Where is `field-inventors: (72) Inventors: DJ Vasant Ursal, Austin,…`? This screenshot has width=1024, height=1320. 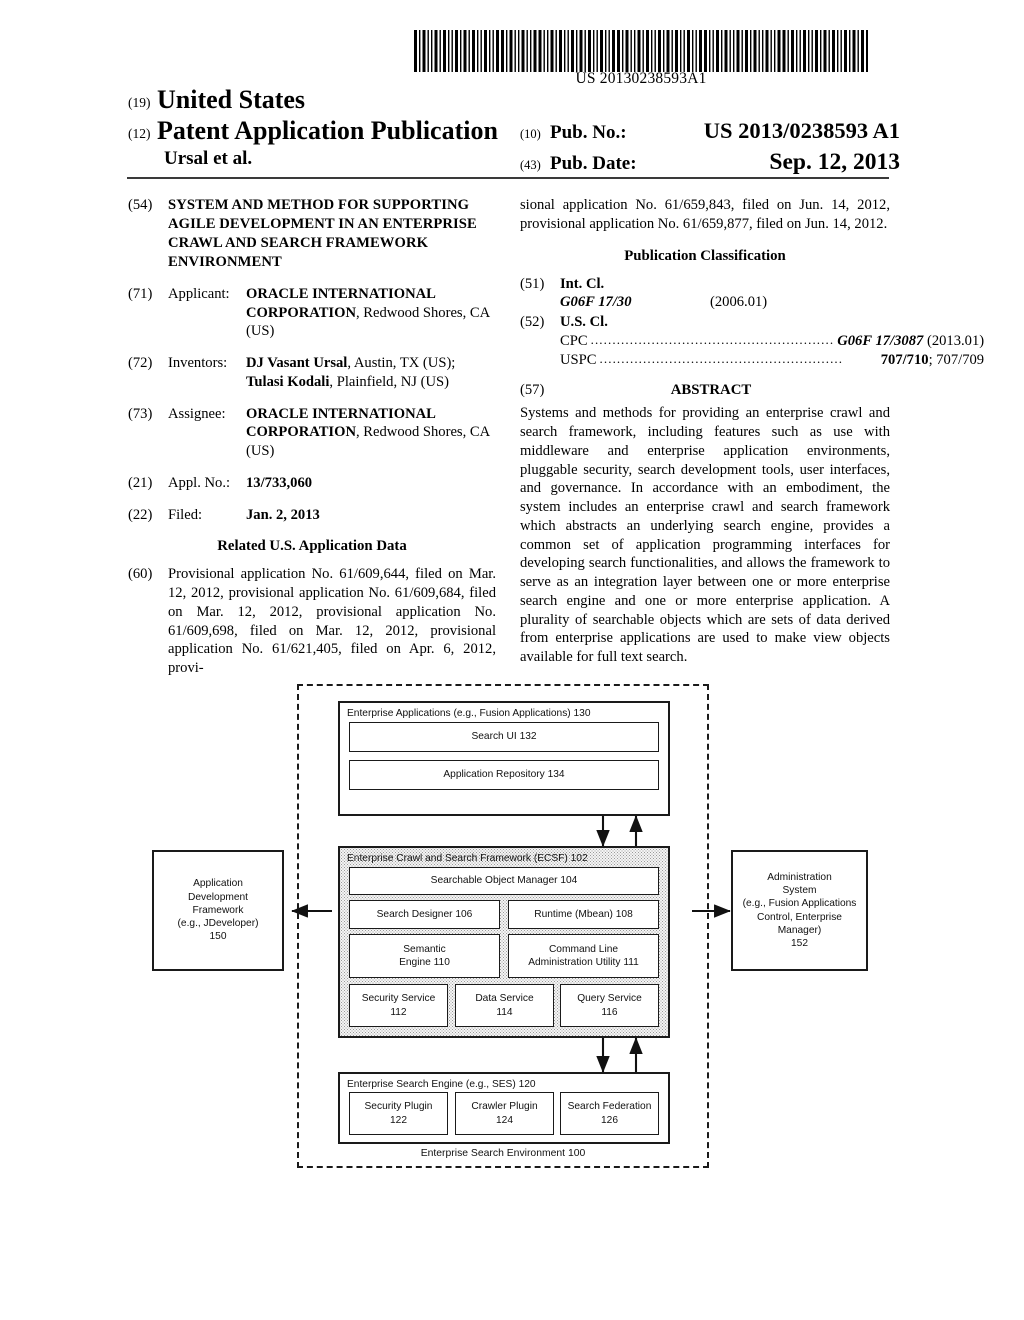 field-inventors: (72) Inventors: DJ Vasant Ursal, Austin,… is located at coordinates (312, 373).